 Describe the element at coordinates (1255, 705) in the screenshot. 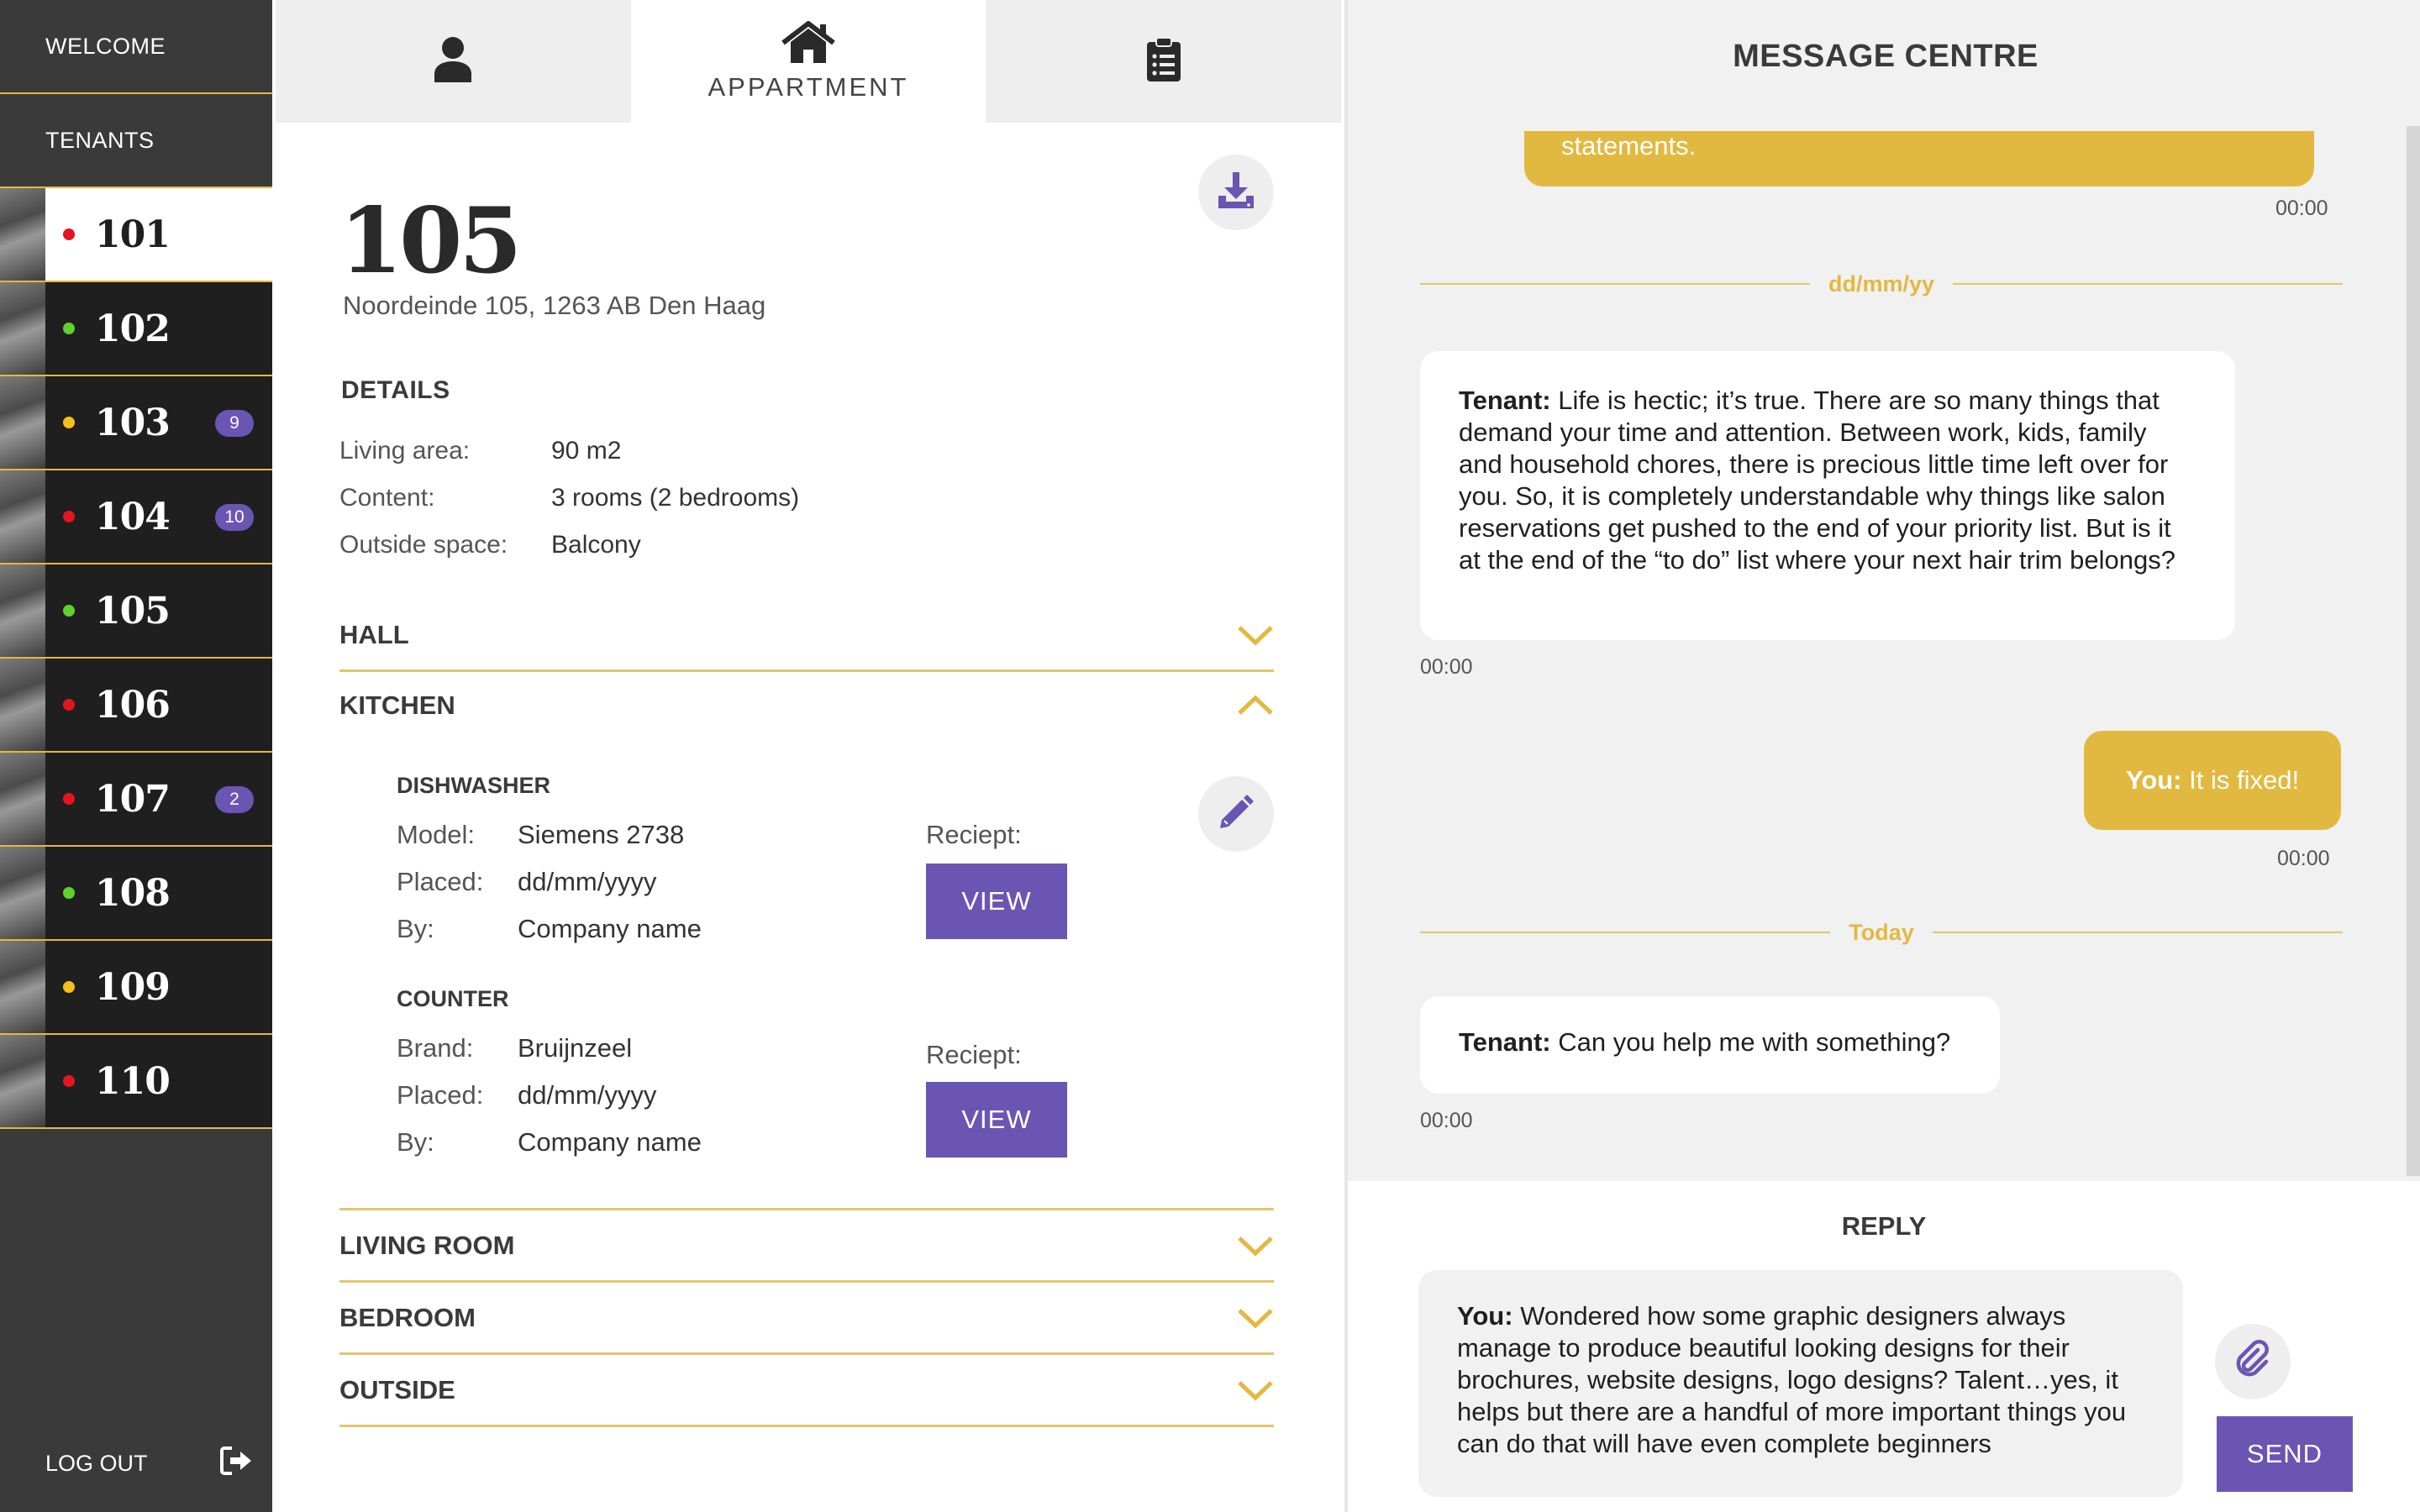

I see `chevron-up-icon` at that location.